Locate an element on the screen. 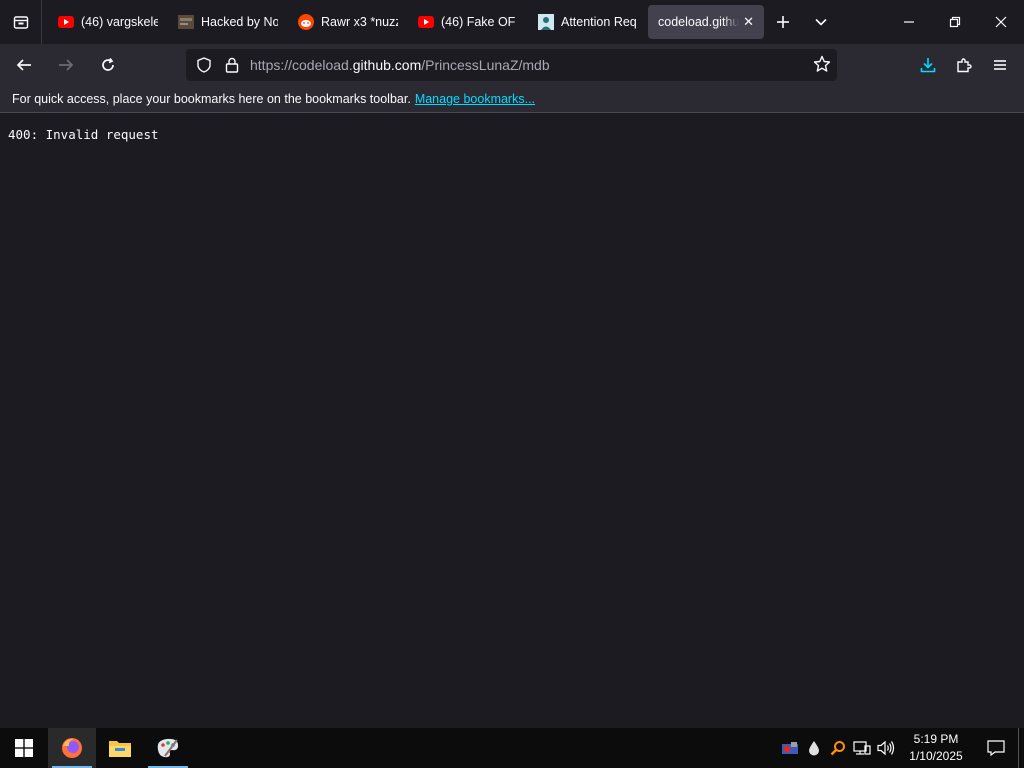 The height and width of the screenshot is (768, 1024). url-path: /PrincessLunaZ/mdb is located at coordinates (485, 65).